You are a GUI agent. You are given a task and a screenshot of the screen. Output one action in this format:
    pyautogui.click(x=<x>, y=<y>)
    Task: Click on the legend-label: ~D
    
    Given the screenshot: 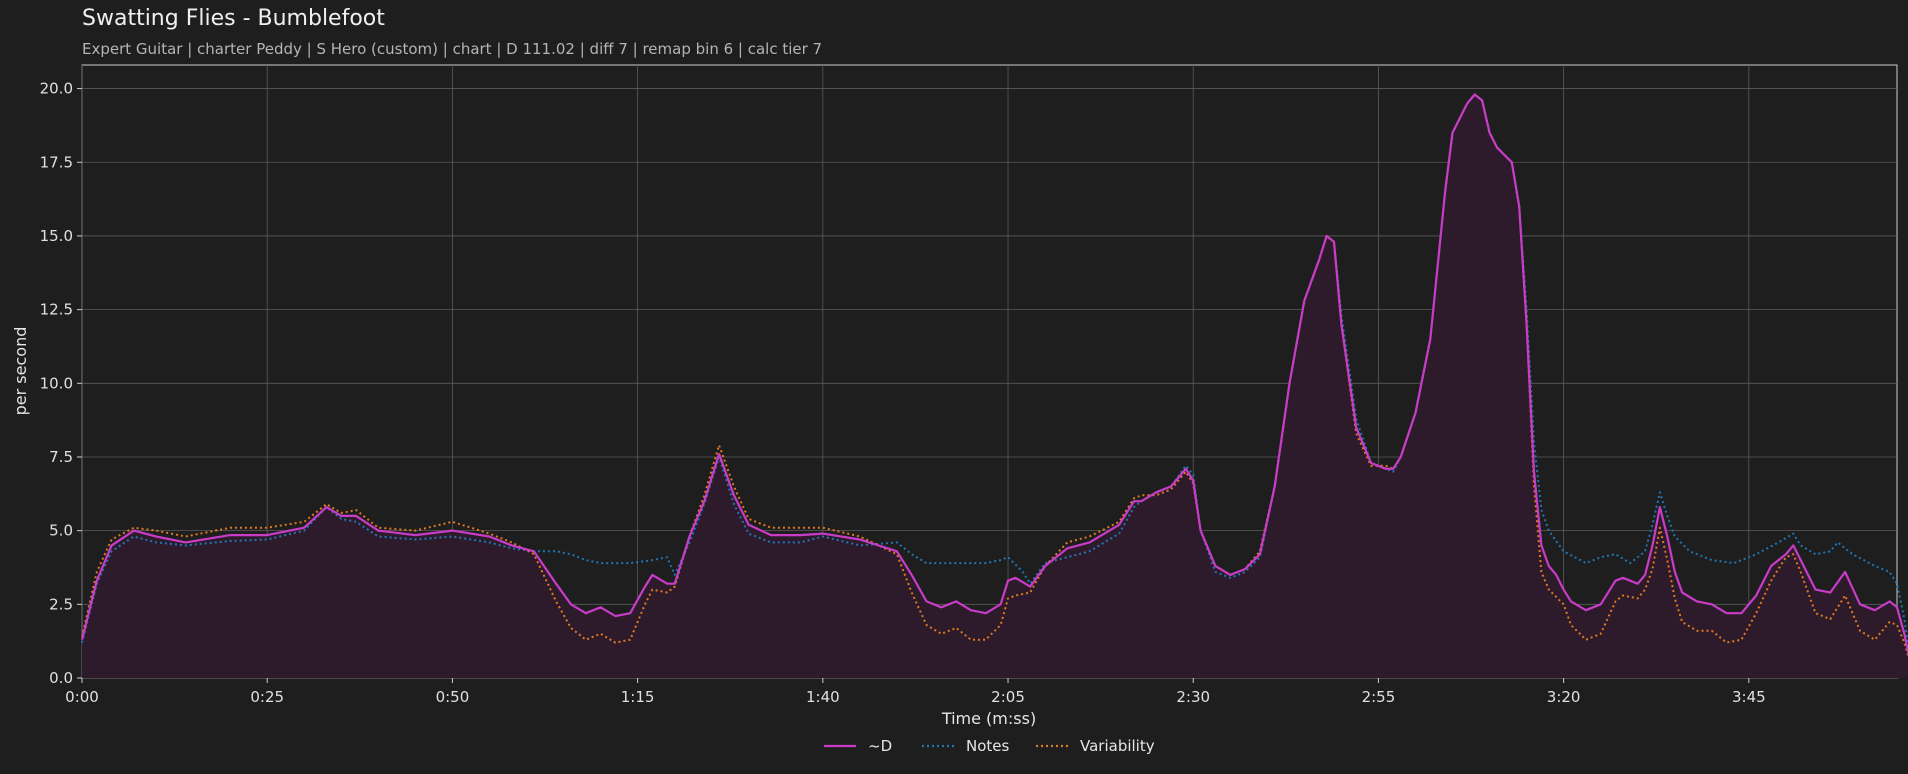 What is the action you would take?
    pyautogui.click(x=880, y=746)
    